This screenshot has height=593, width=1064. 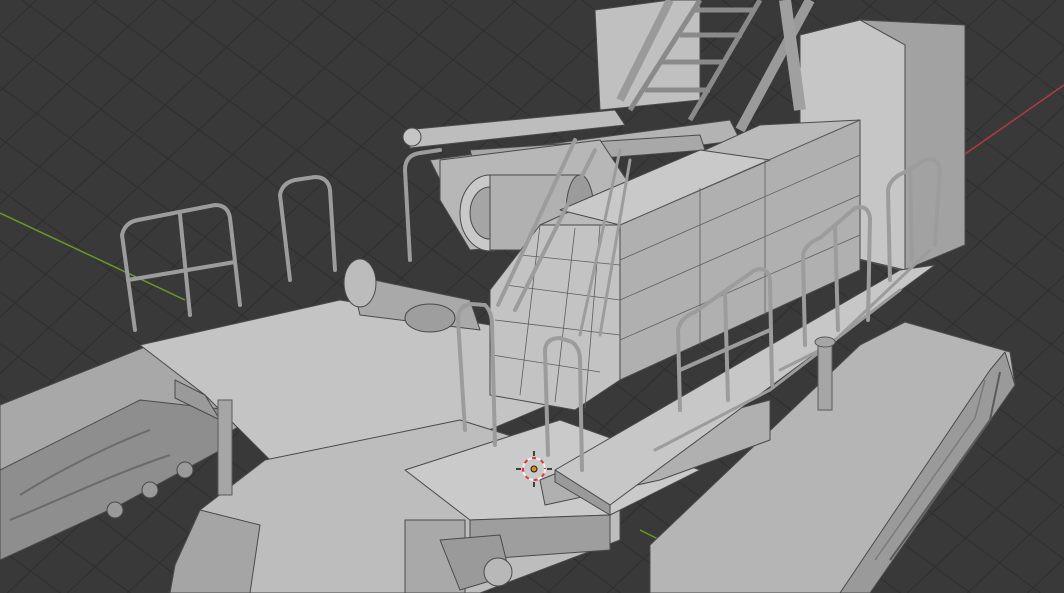 What do you see at coordinates (1015, 547) in the screenshot?
I see `grid-line` at bounding box center [1015, 547].